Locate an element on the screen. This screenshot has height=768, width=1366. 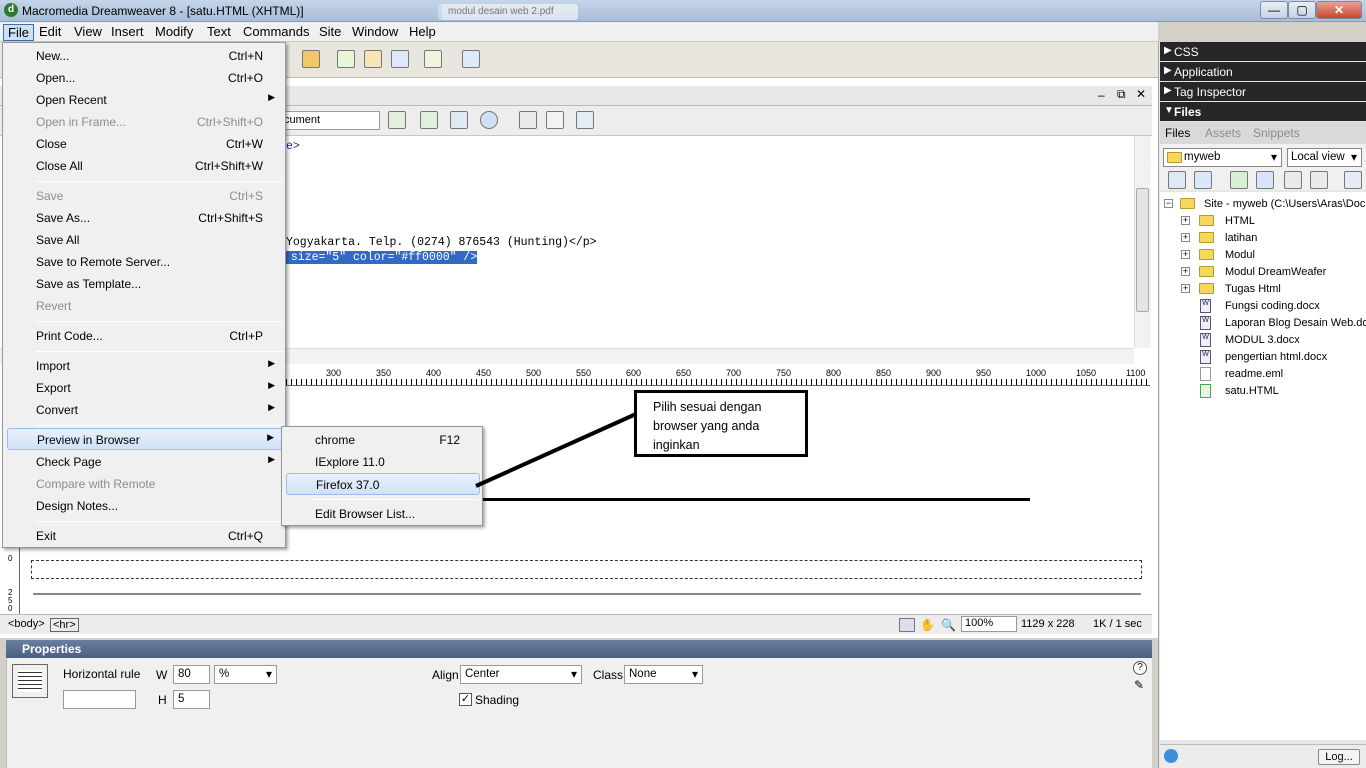
collapse-icon: − is located at coordinates (1168, 203).